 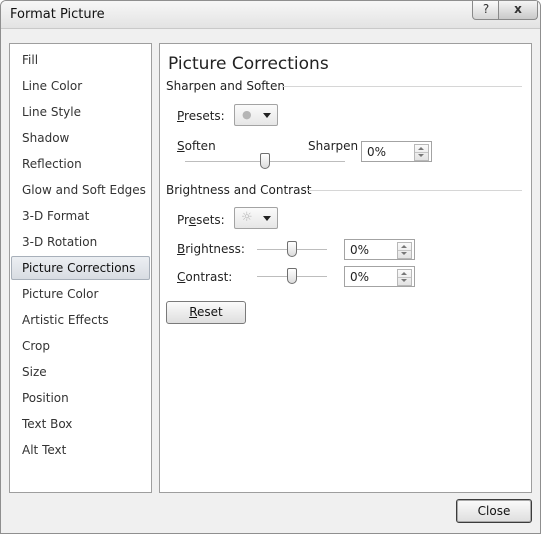 What do you see at coordinates (377, 152) in the screenshot?
I see `sharpen-value: 0%` at bounding box center [377, 152].